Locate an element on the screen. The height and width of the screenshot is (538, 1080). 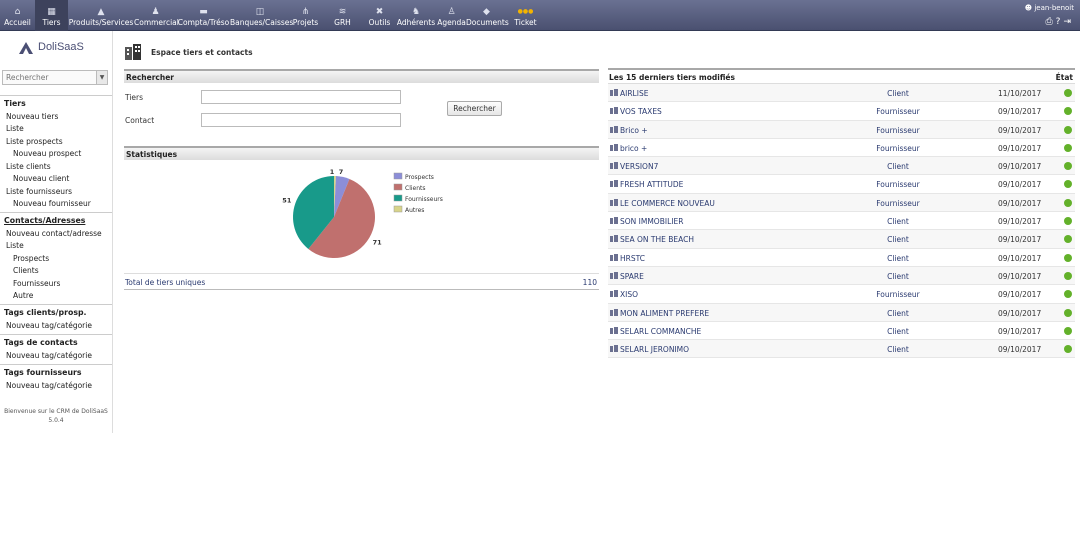
menu-section-title: Tags de contacts is located at coordinates (56, 343).